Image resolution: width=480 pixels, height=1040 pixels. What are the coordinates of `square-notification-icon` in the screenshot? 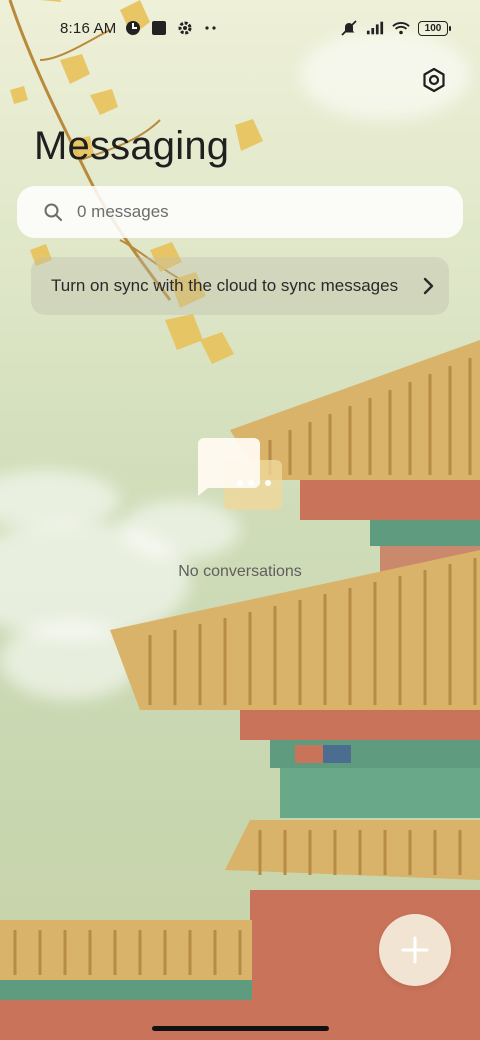 It's located at (159, 28).